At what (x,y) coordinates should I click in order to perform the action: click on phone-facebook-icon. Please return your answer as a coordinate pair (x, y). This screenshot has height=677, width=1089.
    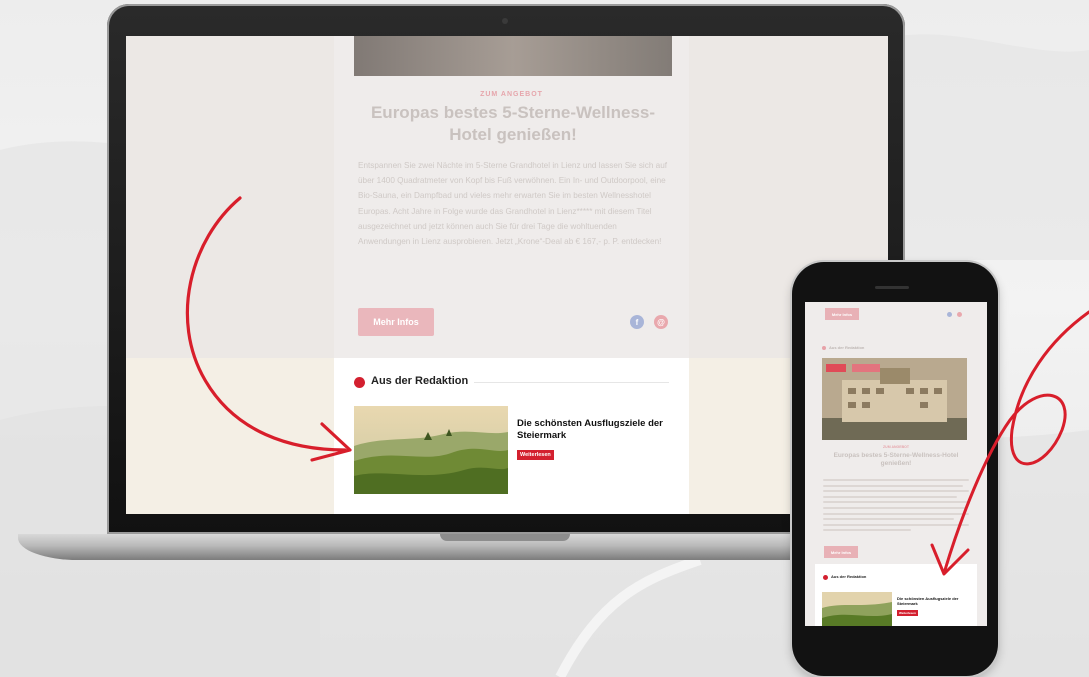
    Looking at the image, I should click on (949, 314).